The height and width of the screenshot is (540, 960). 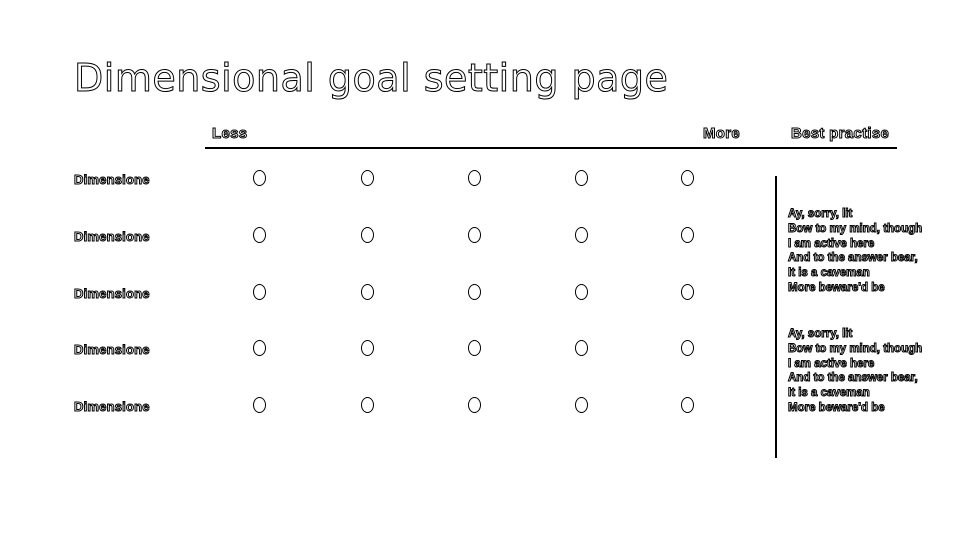 What do you see at coordinates (371, 78) in the screenshot?
I see `page-title: Dimensional goal setting page` at bounding box center [371, 78].